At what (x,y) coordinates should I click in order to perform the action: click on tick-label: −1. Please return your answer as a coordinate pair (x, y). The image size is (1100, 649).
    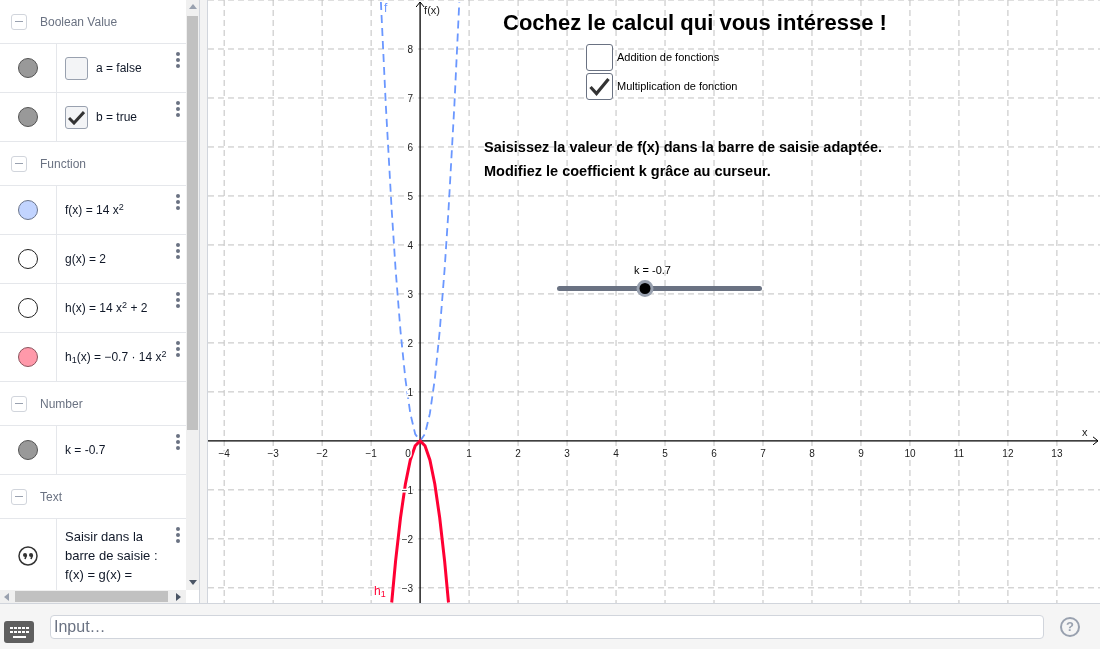
    Looking at the image, I should click on (371, 453).